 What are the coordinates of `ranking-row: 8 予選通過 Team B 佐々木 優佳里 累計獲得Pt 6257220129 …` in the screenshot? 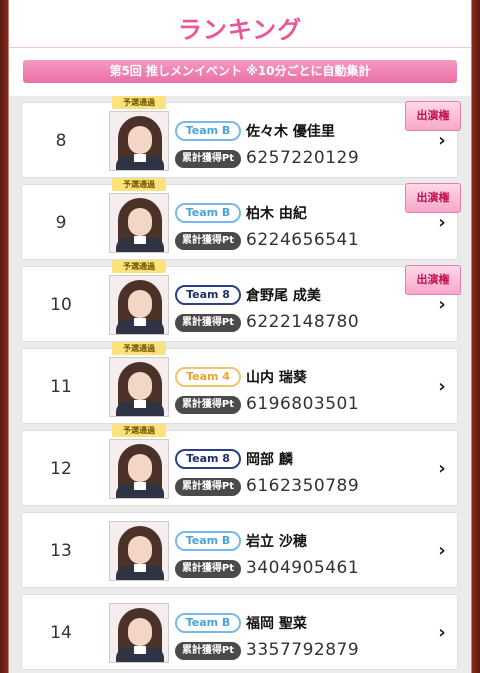 It's located at (241, 137).